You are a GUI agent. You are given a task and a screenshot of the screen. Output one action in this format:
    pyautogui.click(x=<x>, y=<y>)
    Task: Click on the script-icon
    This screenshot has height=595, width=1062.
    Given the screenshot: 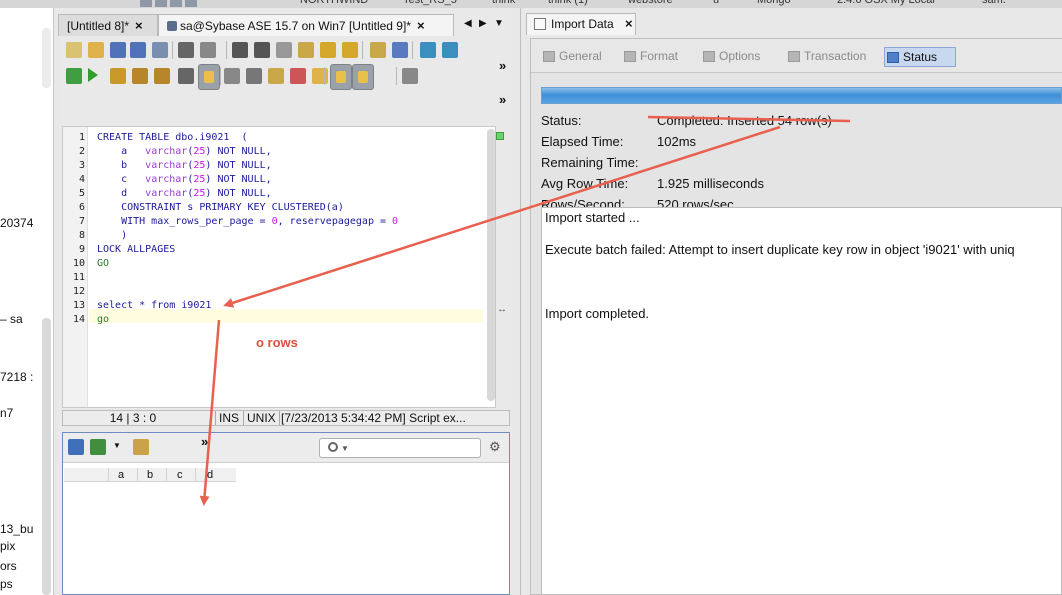 What is the action you would take?
    pyautogui.click(x=141, y=447)
    